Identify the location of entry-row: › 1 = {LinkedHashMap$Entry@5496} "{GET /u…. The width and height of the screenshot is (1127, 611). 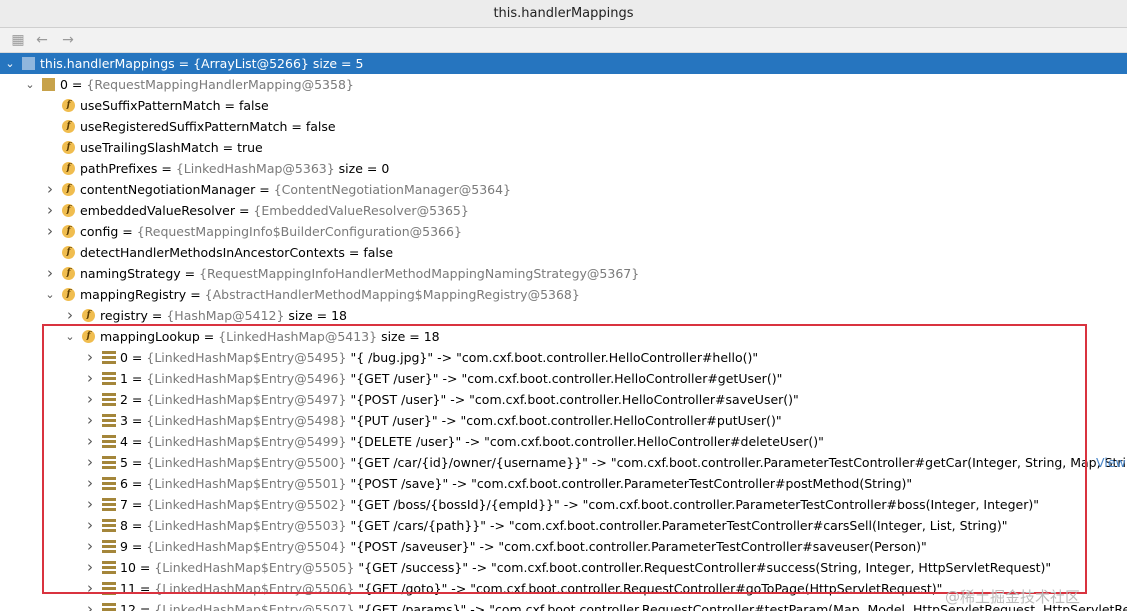
(563, 378).